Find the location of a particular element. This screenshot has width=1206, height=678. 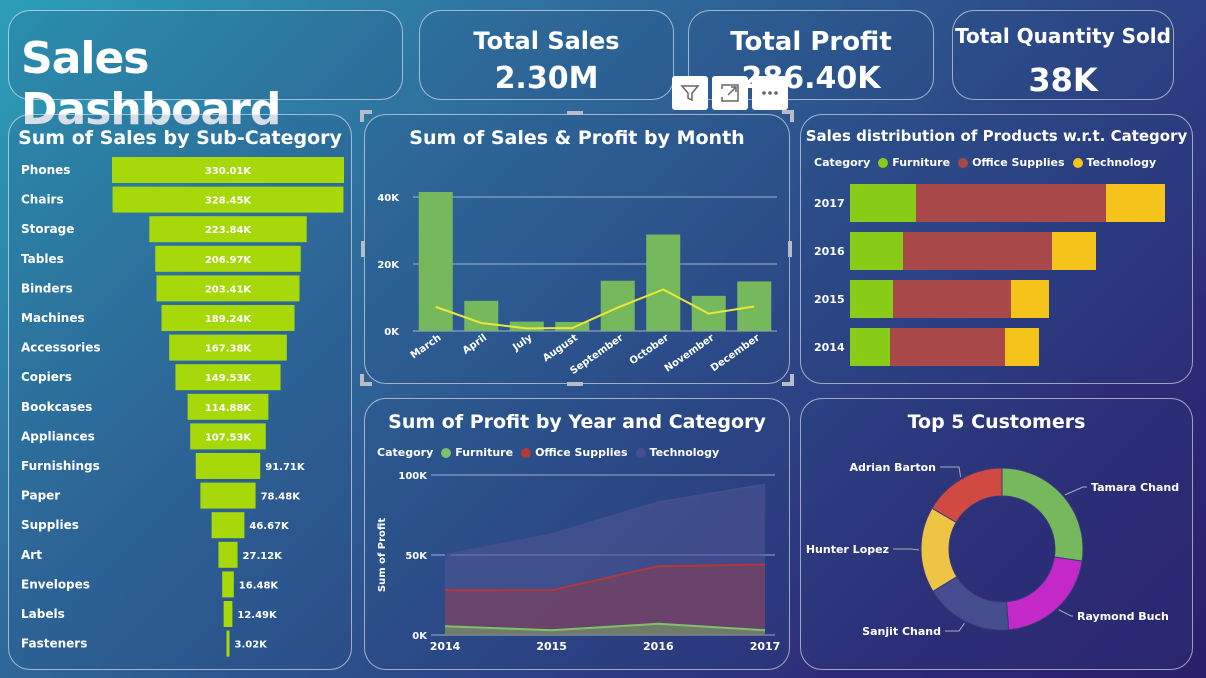

category-label: Envelopes is located at coordinates (55, 584).